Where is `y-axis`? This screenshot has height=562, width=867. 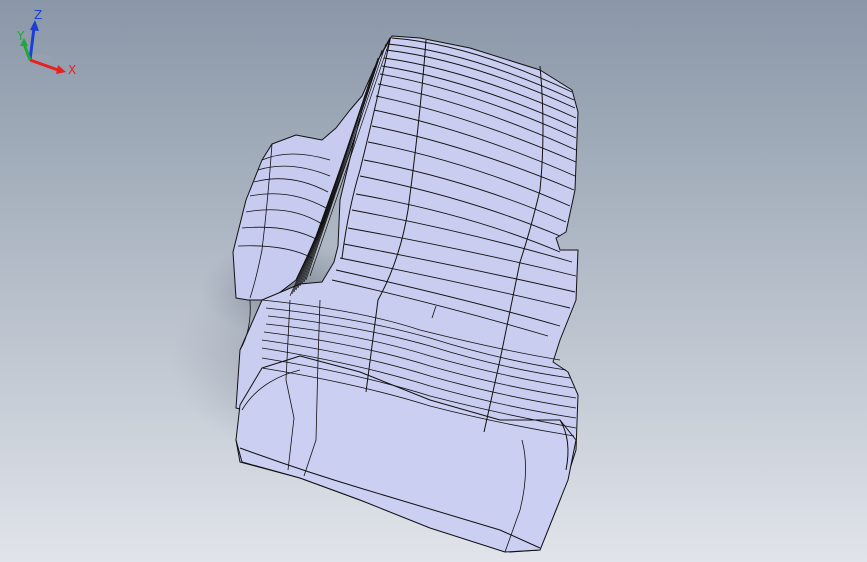 y-axis is located at coordinates (27, 52).